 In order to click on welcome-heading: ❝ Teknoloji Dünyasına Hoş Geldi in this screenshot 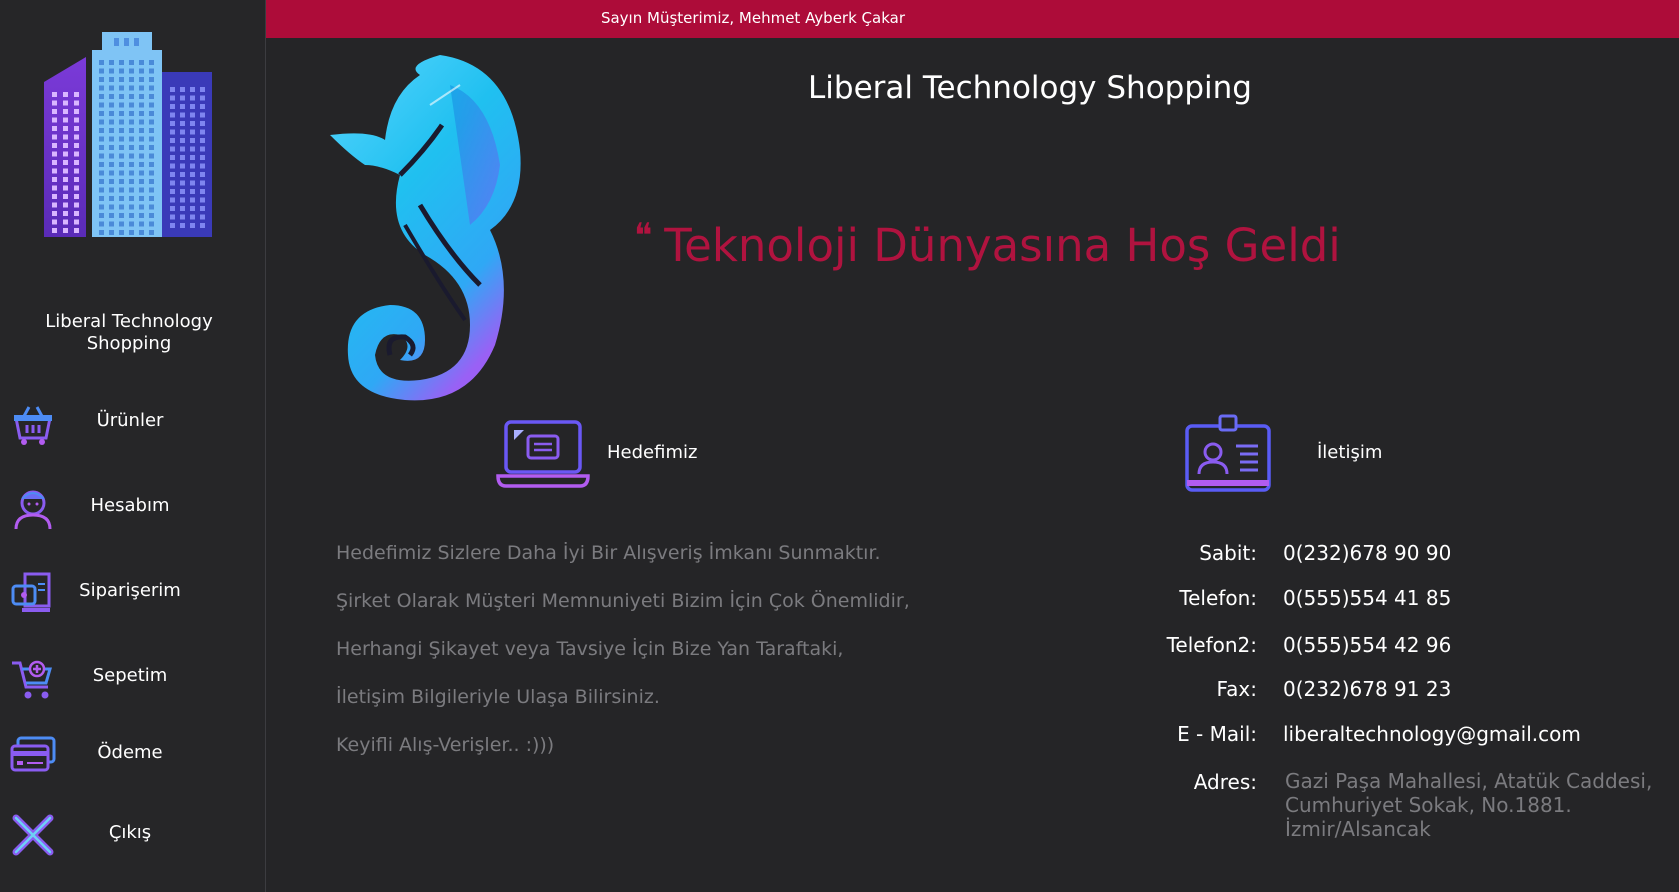, I will do `click(987, 244)`.